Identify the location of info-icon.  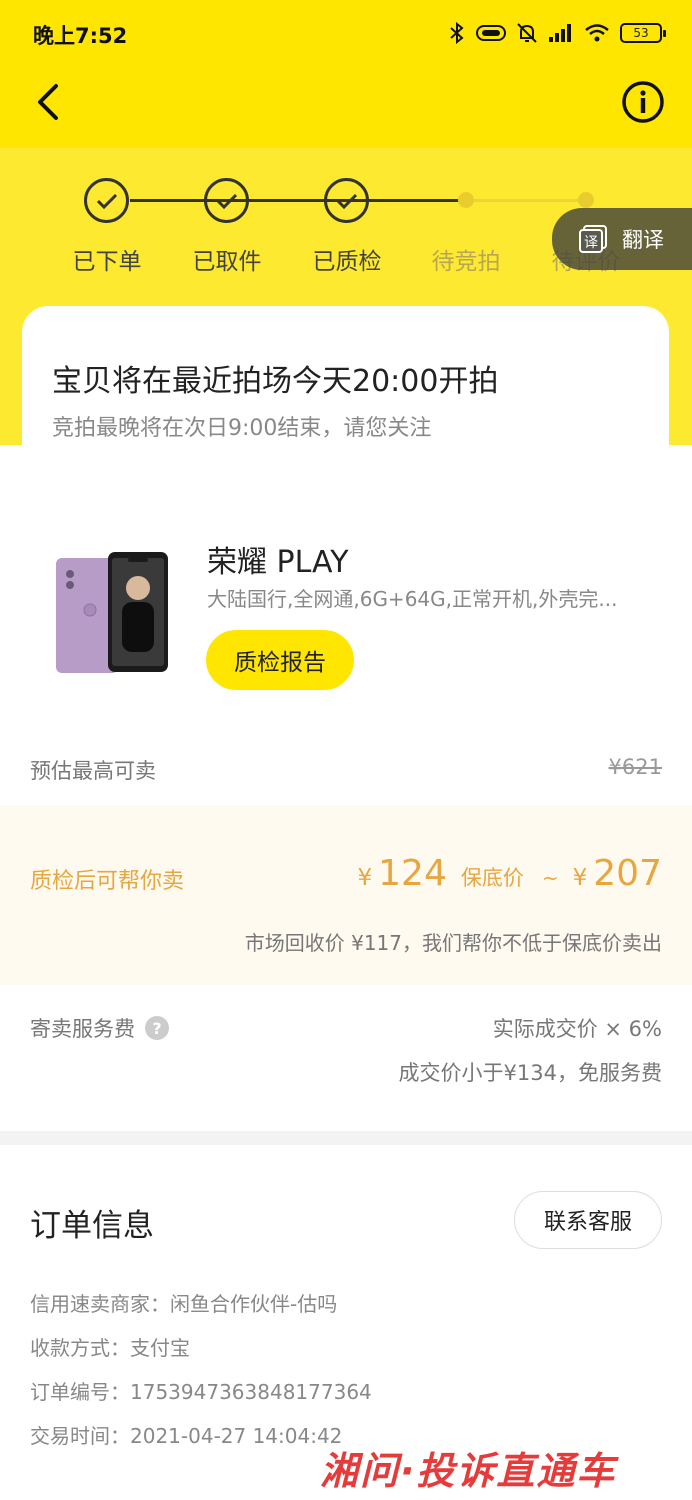
(643, 102).